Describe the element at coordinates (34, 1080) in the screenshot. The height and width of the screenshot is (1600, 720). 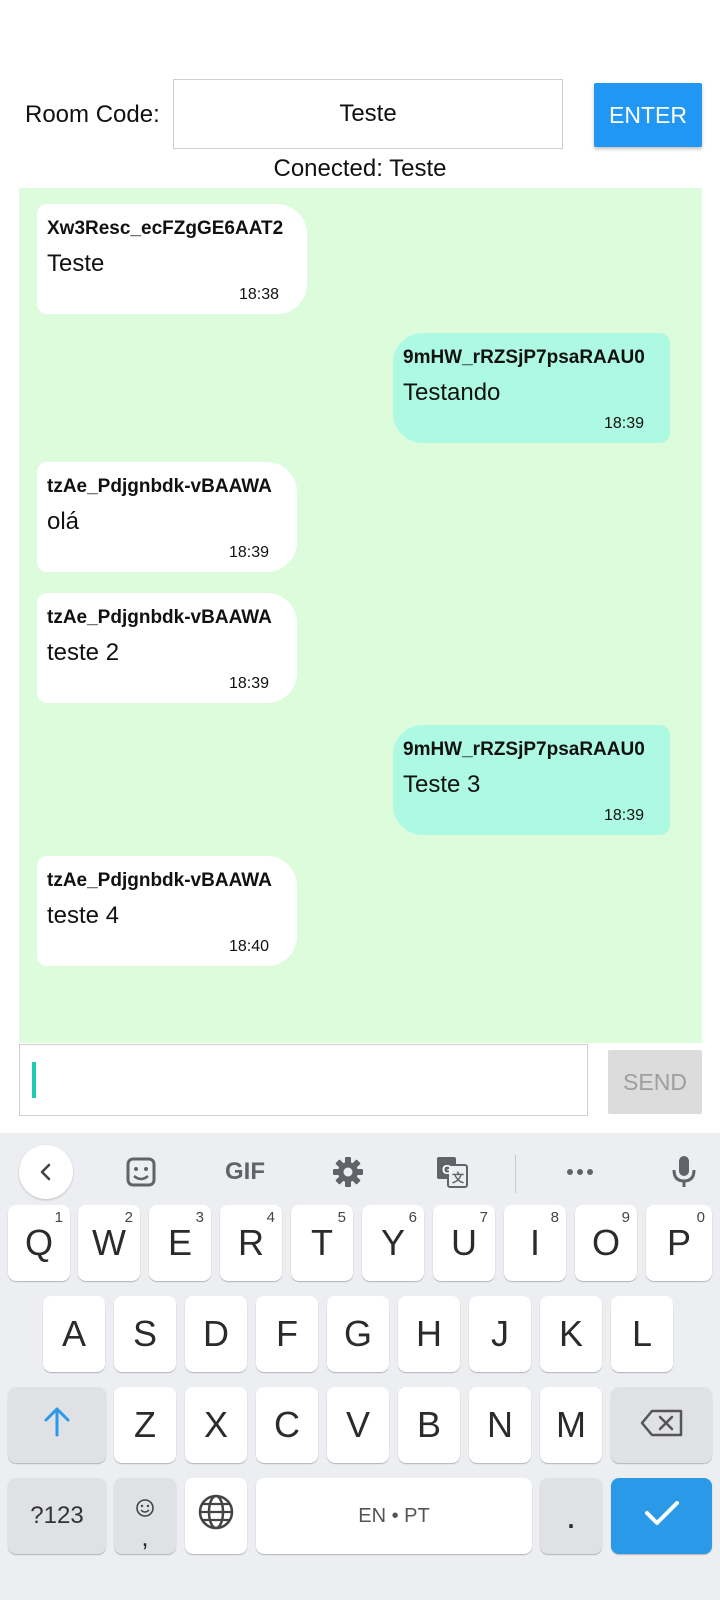
I see `text-cursor` at that location.